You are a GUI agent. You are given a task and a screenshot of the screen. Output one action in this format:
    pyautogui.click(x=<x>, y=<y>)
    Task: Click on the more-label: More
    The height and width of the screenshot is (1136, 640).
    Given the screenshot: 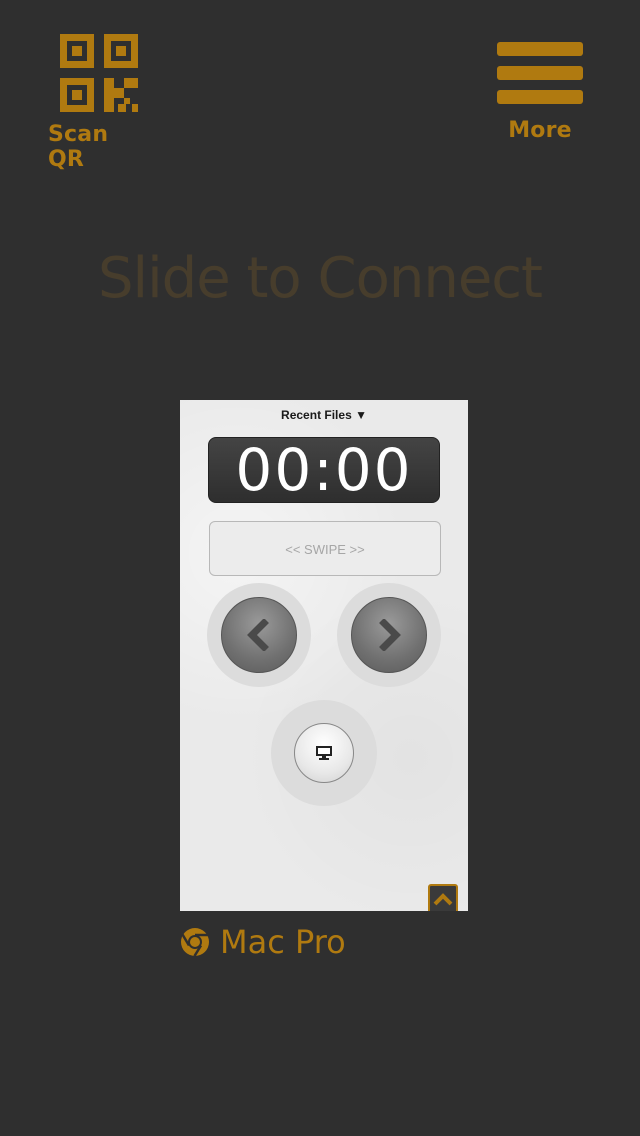 What is the action you would take?
    pyautogui.click(x=540, y=130)
    